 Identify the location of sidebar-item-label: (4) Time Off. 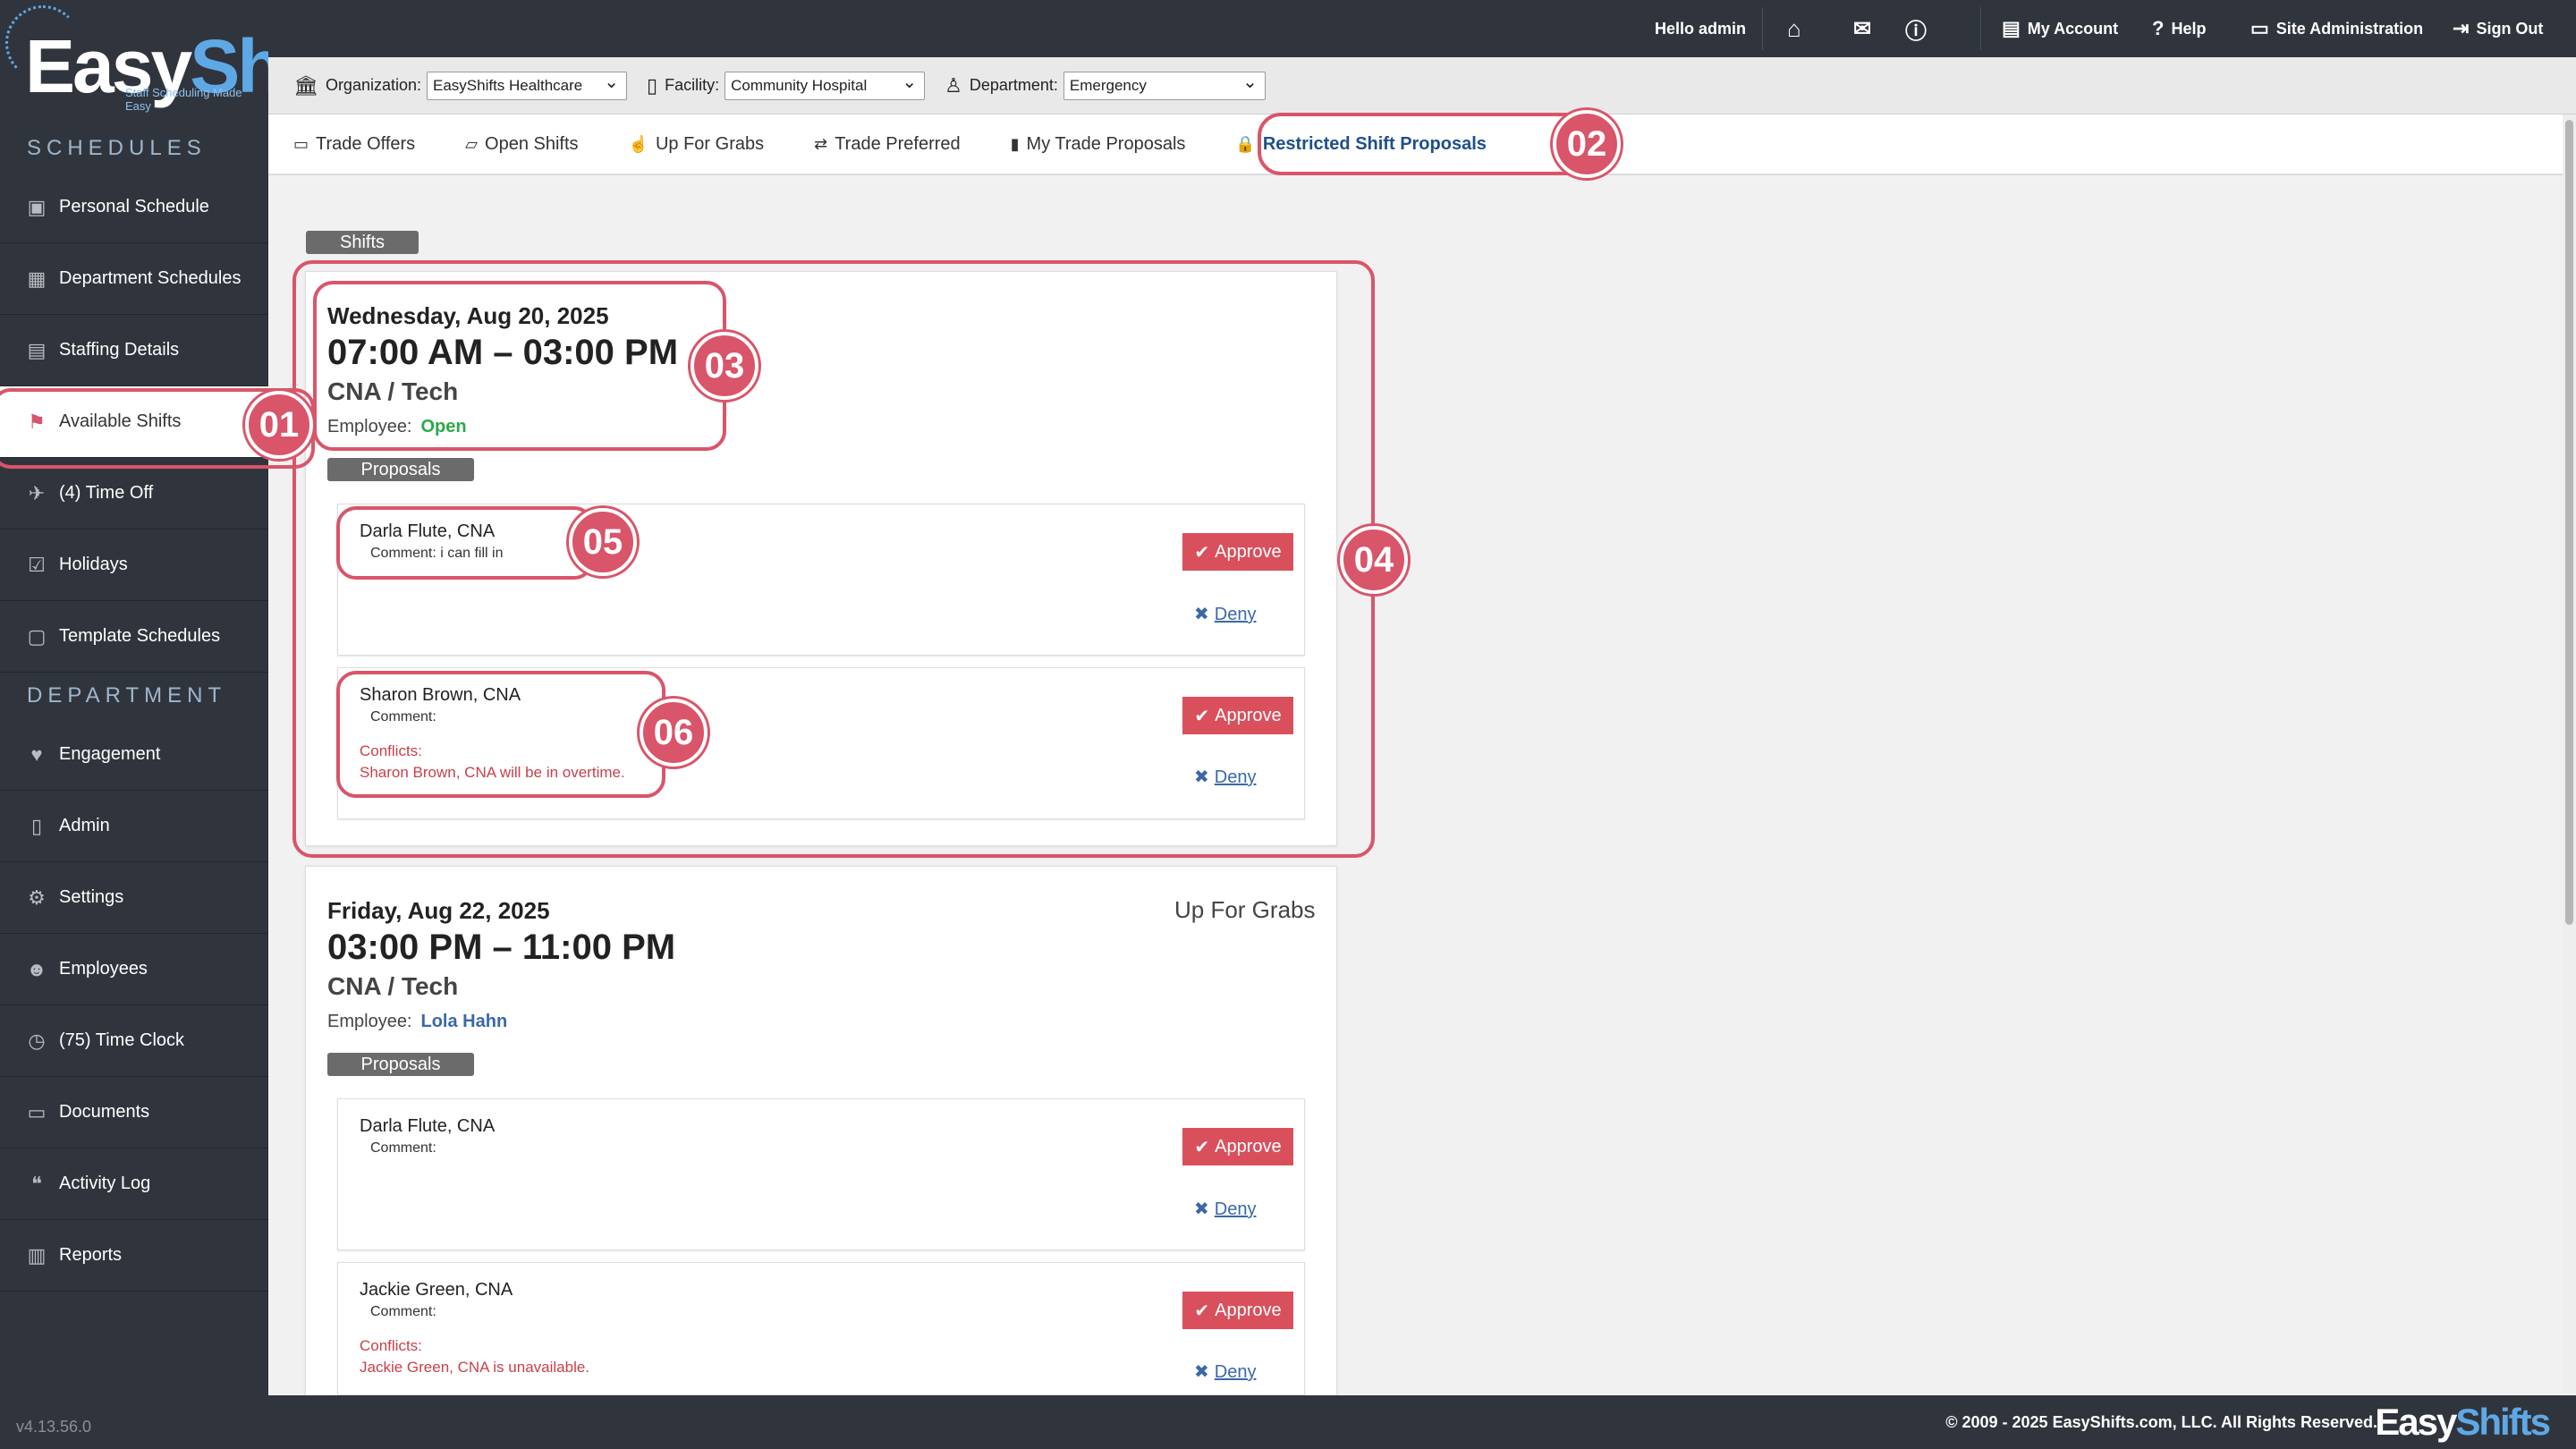
(106, 493).